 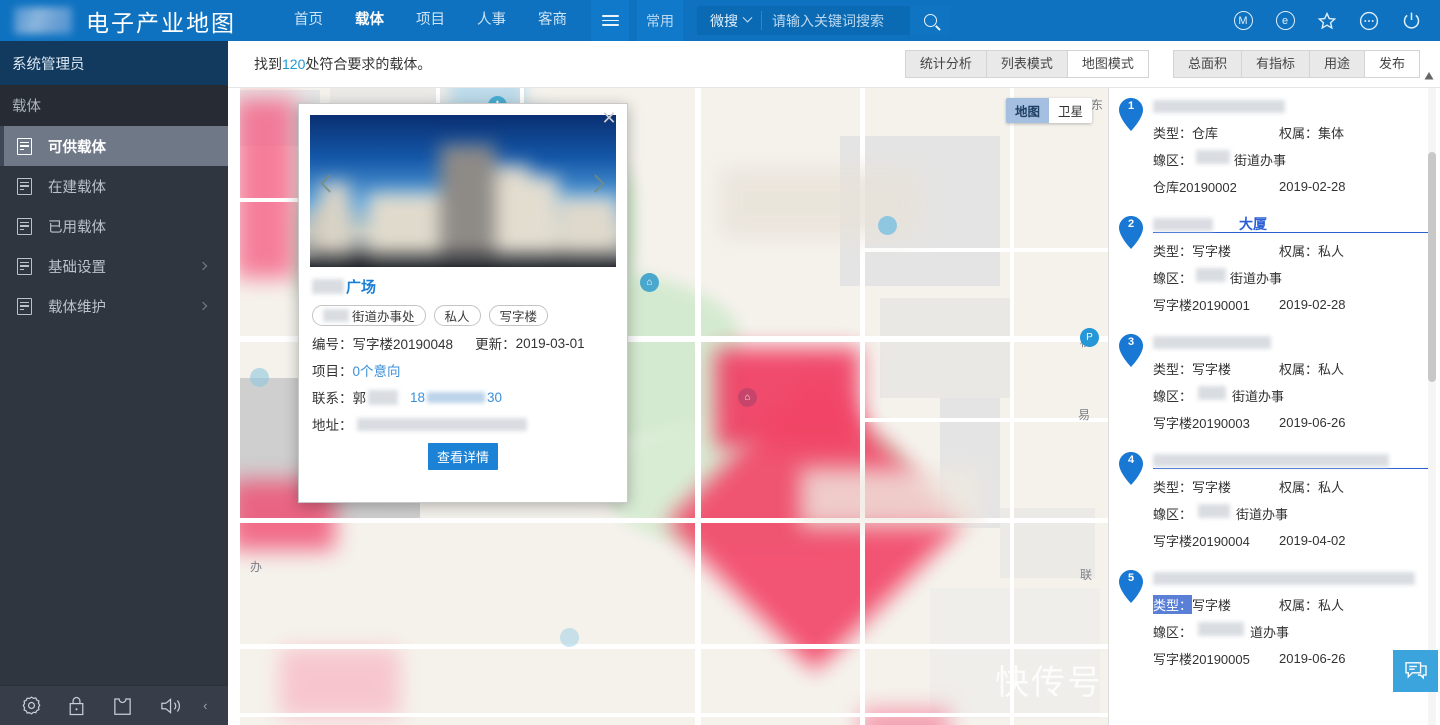 What do you see at coordinates (469, 370) in the screenshot?
I see `carrier-project-row: 项目： 0个意向` at bounding box center [469, 370].